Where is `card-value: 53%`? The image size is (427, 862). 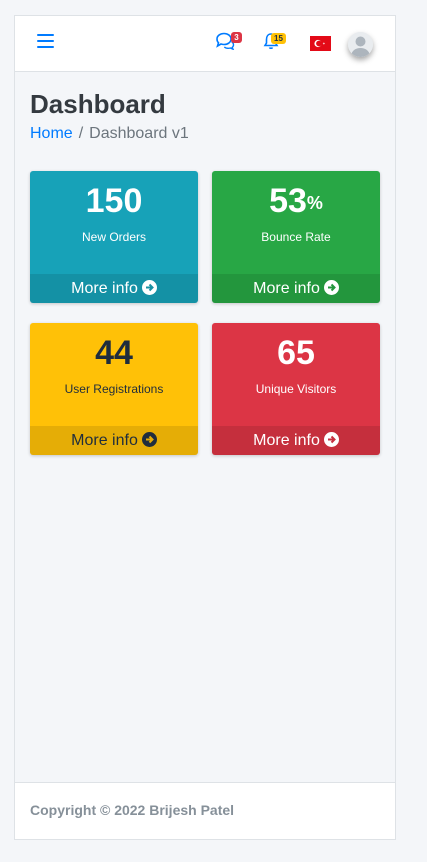
card-value: 53% is located at coordinates (296, 201).